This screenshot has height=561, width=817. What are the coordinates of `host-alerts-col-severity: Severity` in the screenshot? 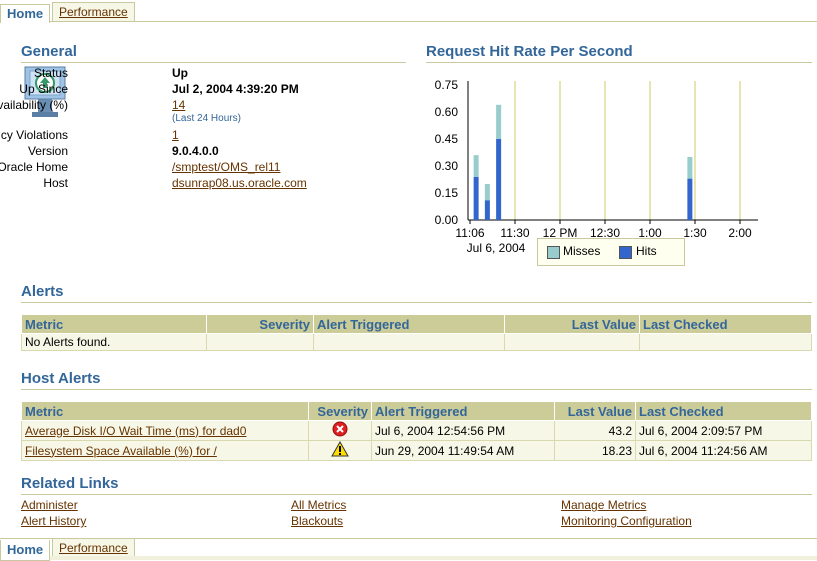 It's located at (340, 411).